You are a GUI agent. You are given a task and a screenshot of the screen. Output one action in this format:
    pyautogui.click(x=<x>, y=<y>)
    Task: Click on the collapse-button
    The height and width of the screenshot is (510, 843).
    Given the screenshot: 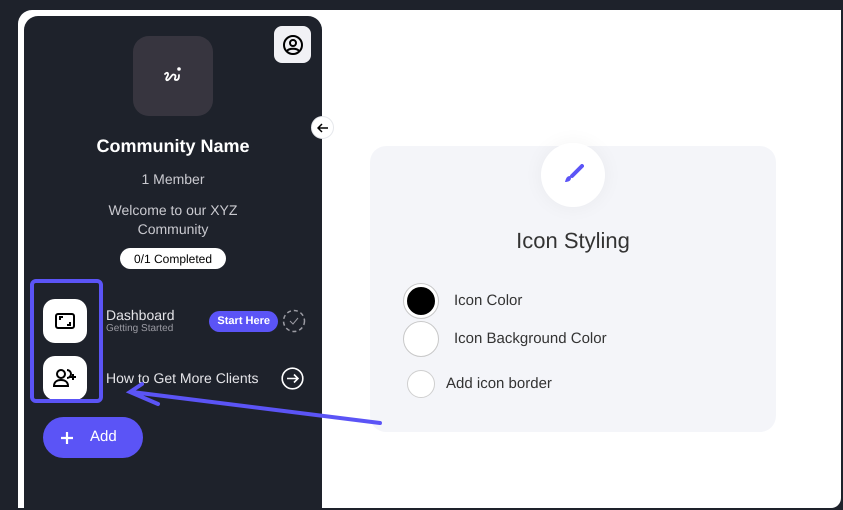 What is the action you would take?
    pyautogui.click(x=322, y=127)
    